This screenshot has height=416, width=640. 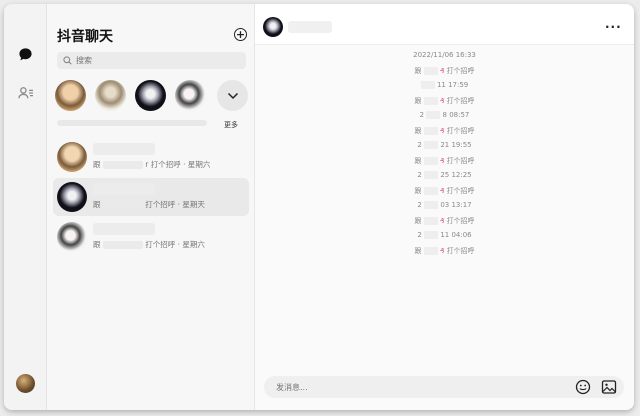 What do you see at coordinates (444, 115) in the screenshot?
I see `timeline-entry: 2 8 08:57` at bounding box center [444, 115].